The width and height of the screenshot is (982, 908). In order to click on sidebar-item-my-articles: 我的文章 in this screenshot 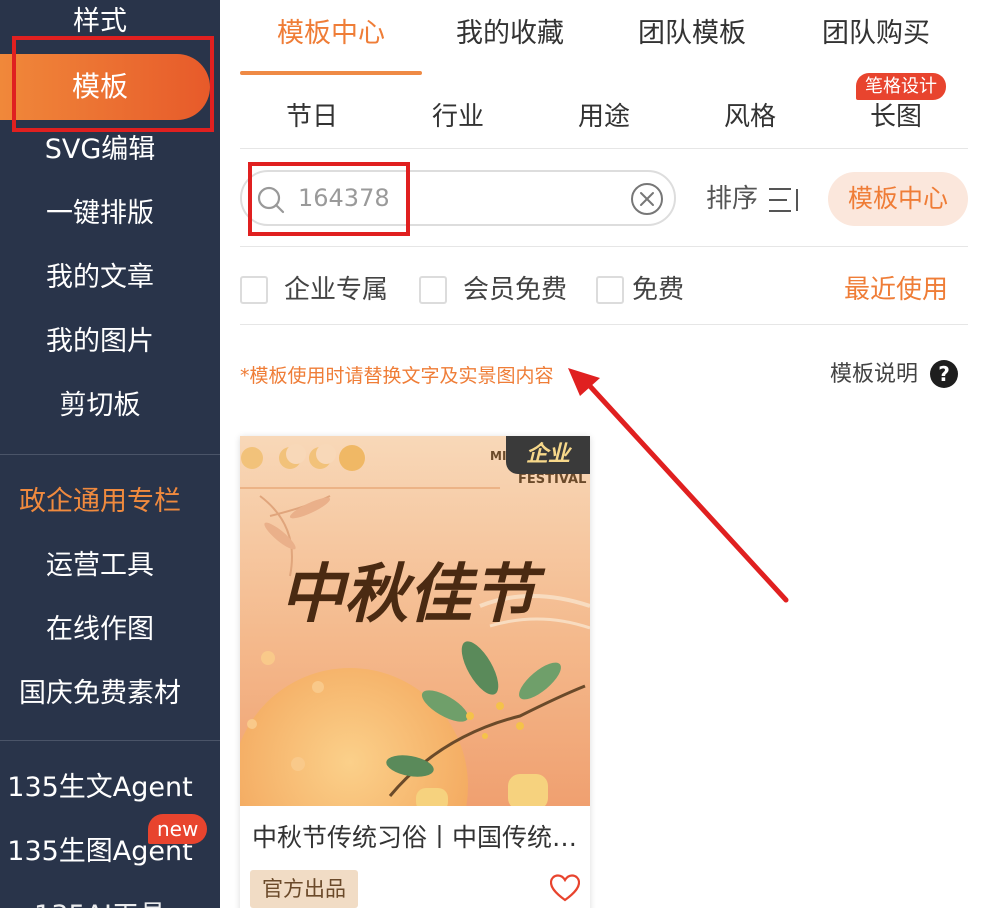, I will do `click(100, 278)`.